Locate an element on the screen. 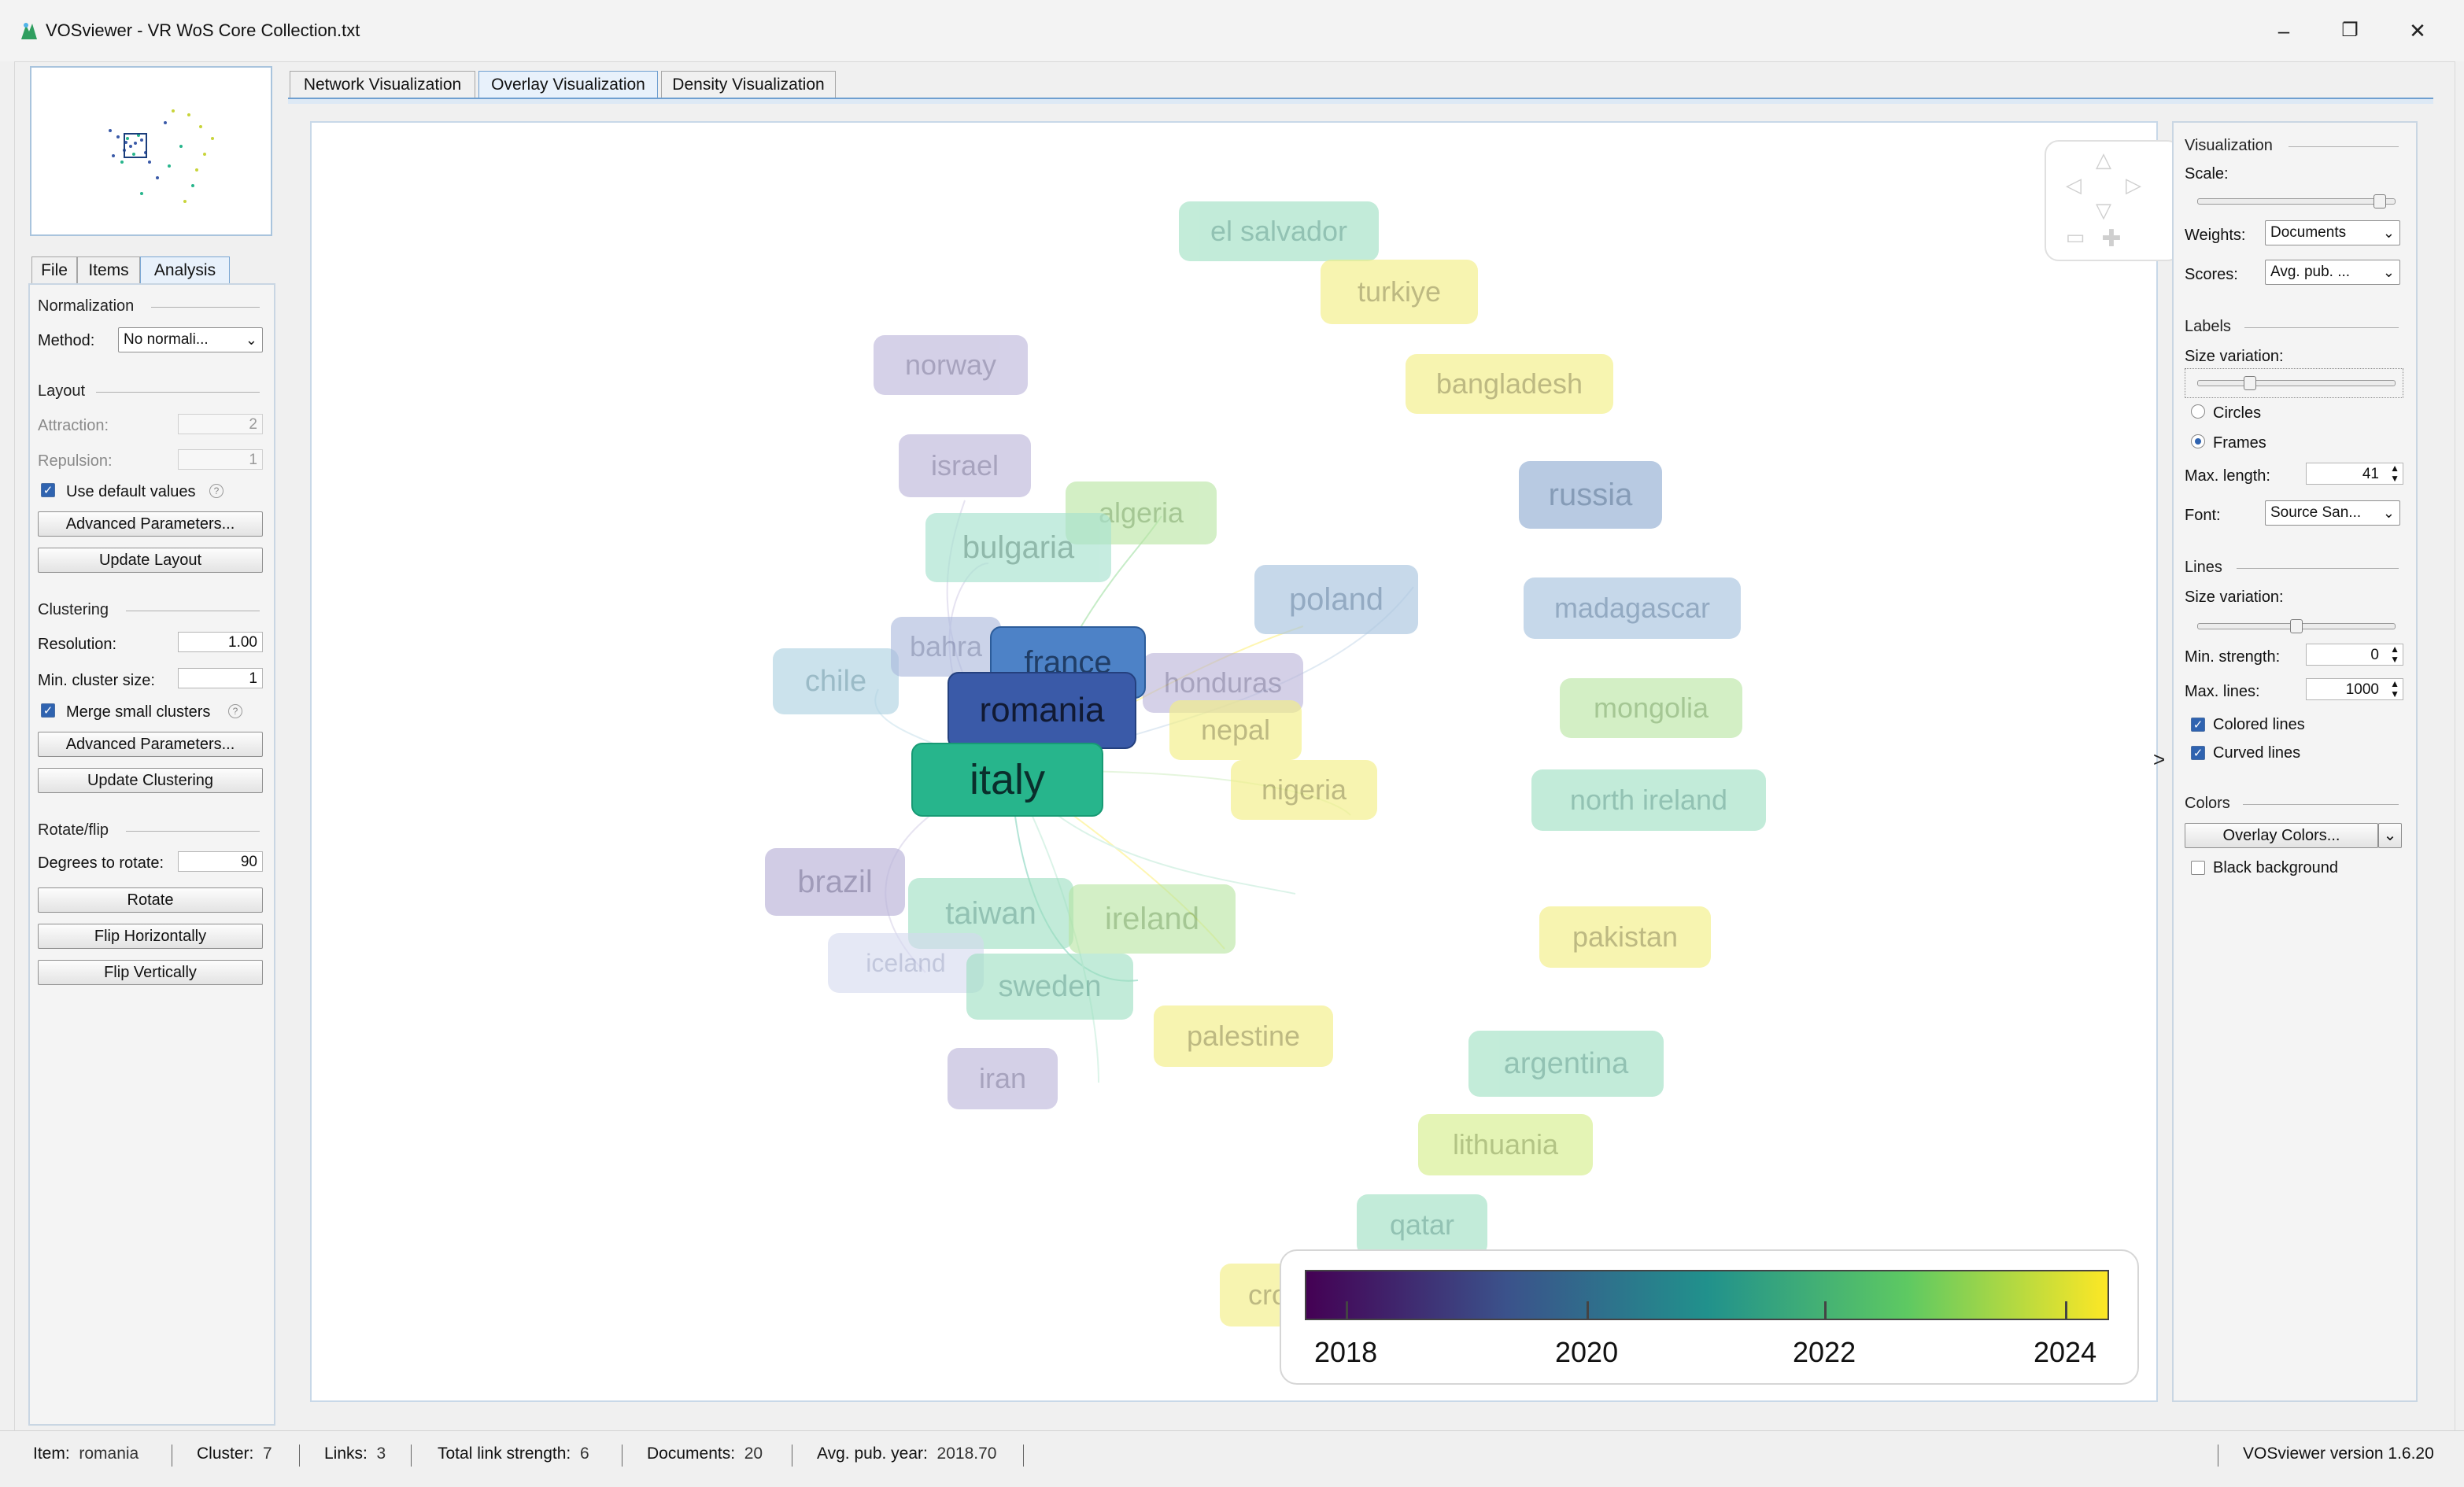 The height and width of the screenshot is (1487, 2464). use-default-checkbox: ✓ is located at coordinates (48, 490).